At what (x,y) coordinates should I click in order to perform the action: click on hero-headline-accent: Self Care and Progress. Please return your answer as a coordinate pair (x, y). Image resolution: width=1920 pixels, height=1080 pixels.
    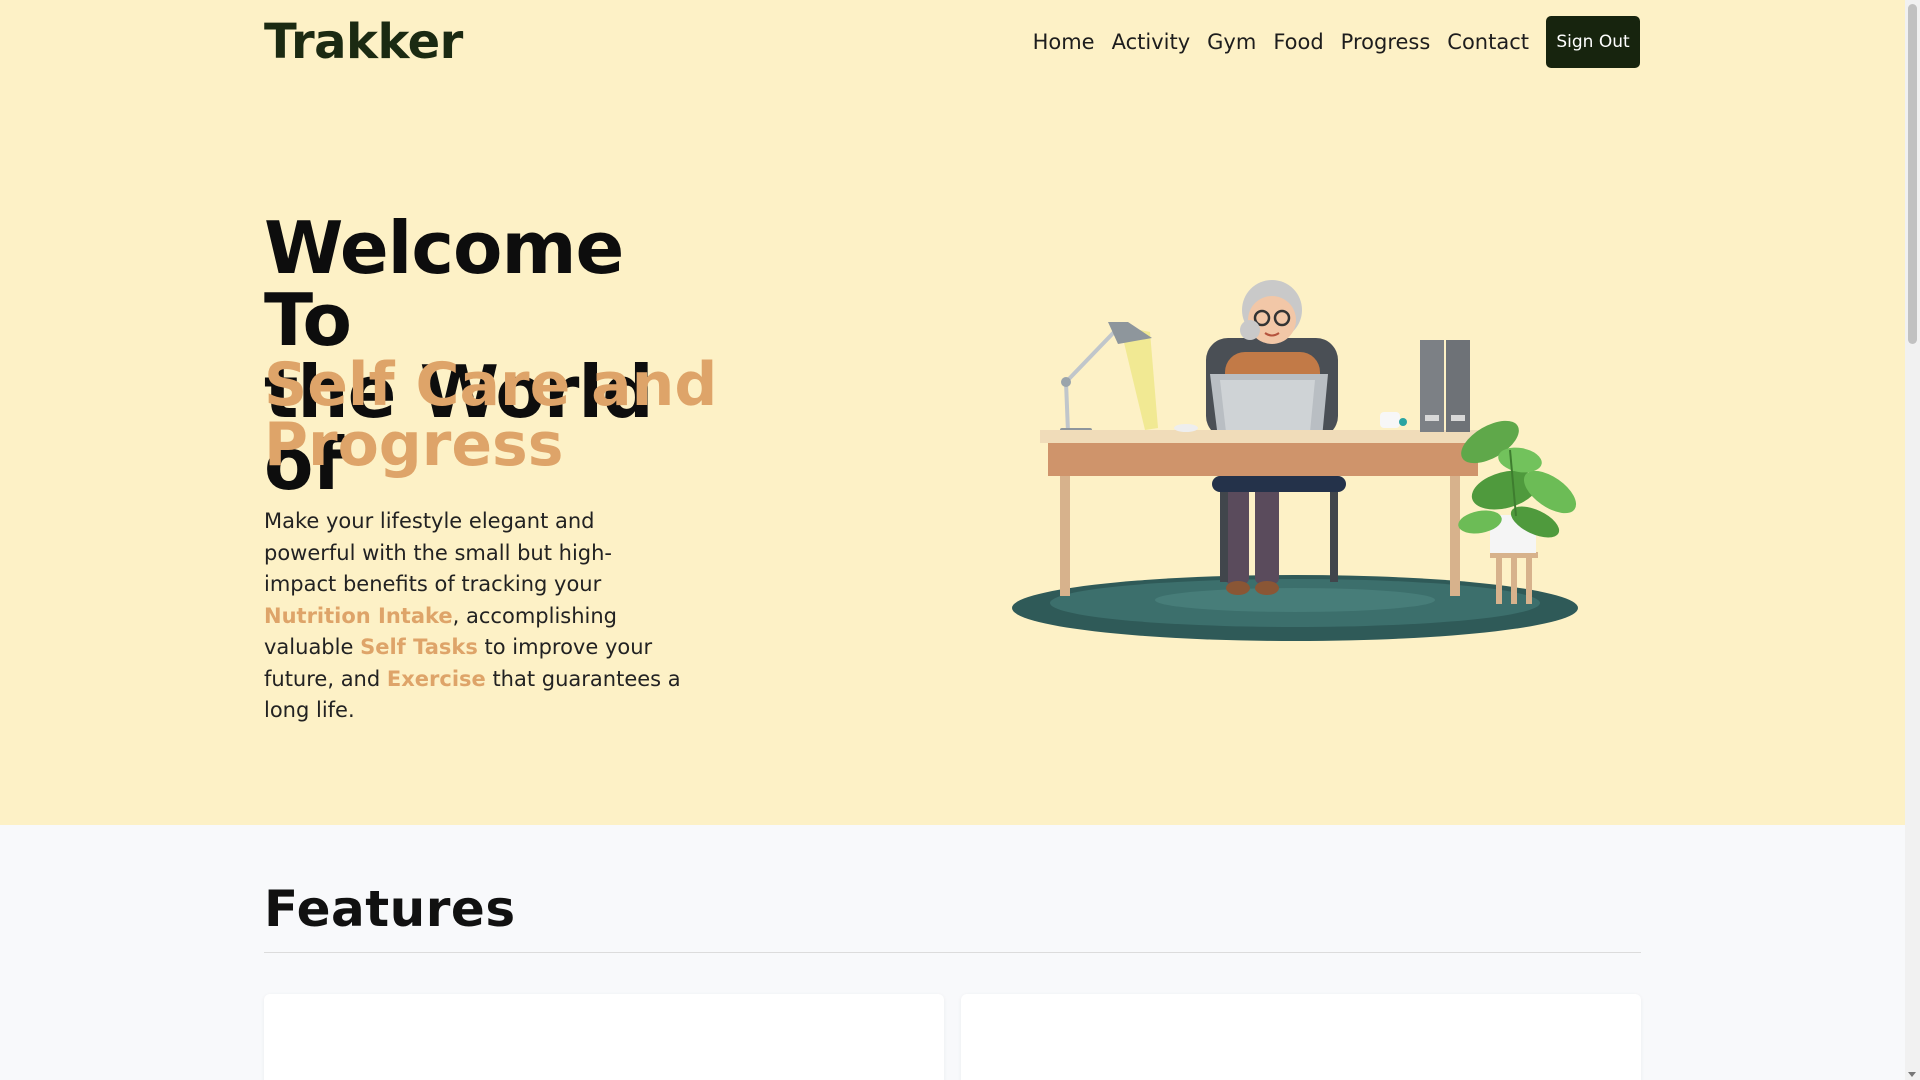
    Looking at the image, I should click on (494, 415).